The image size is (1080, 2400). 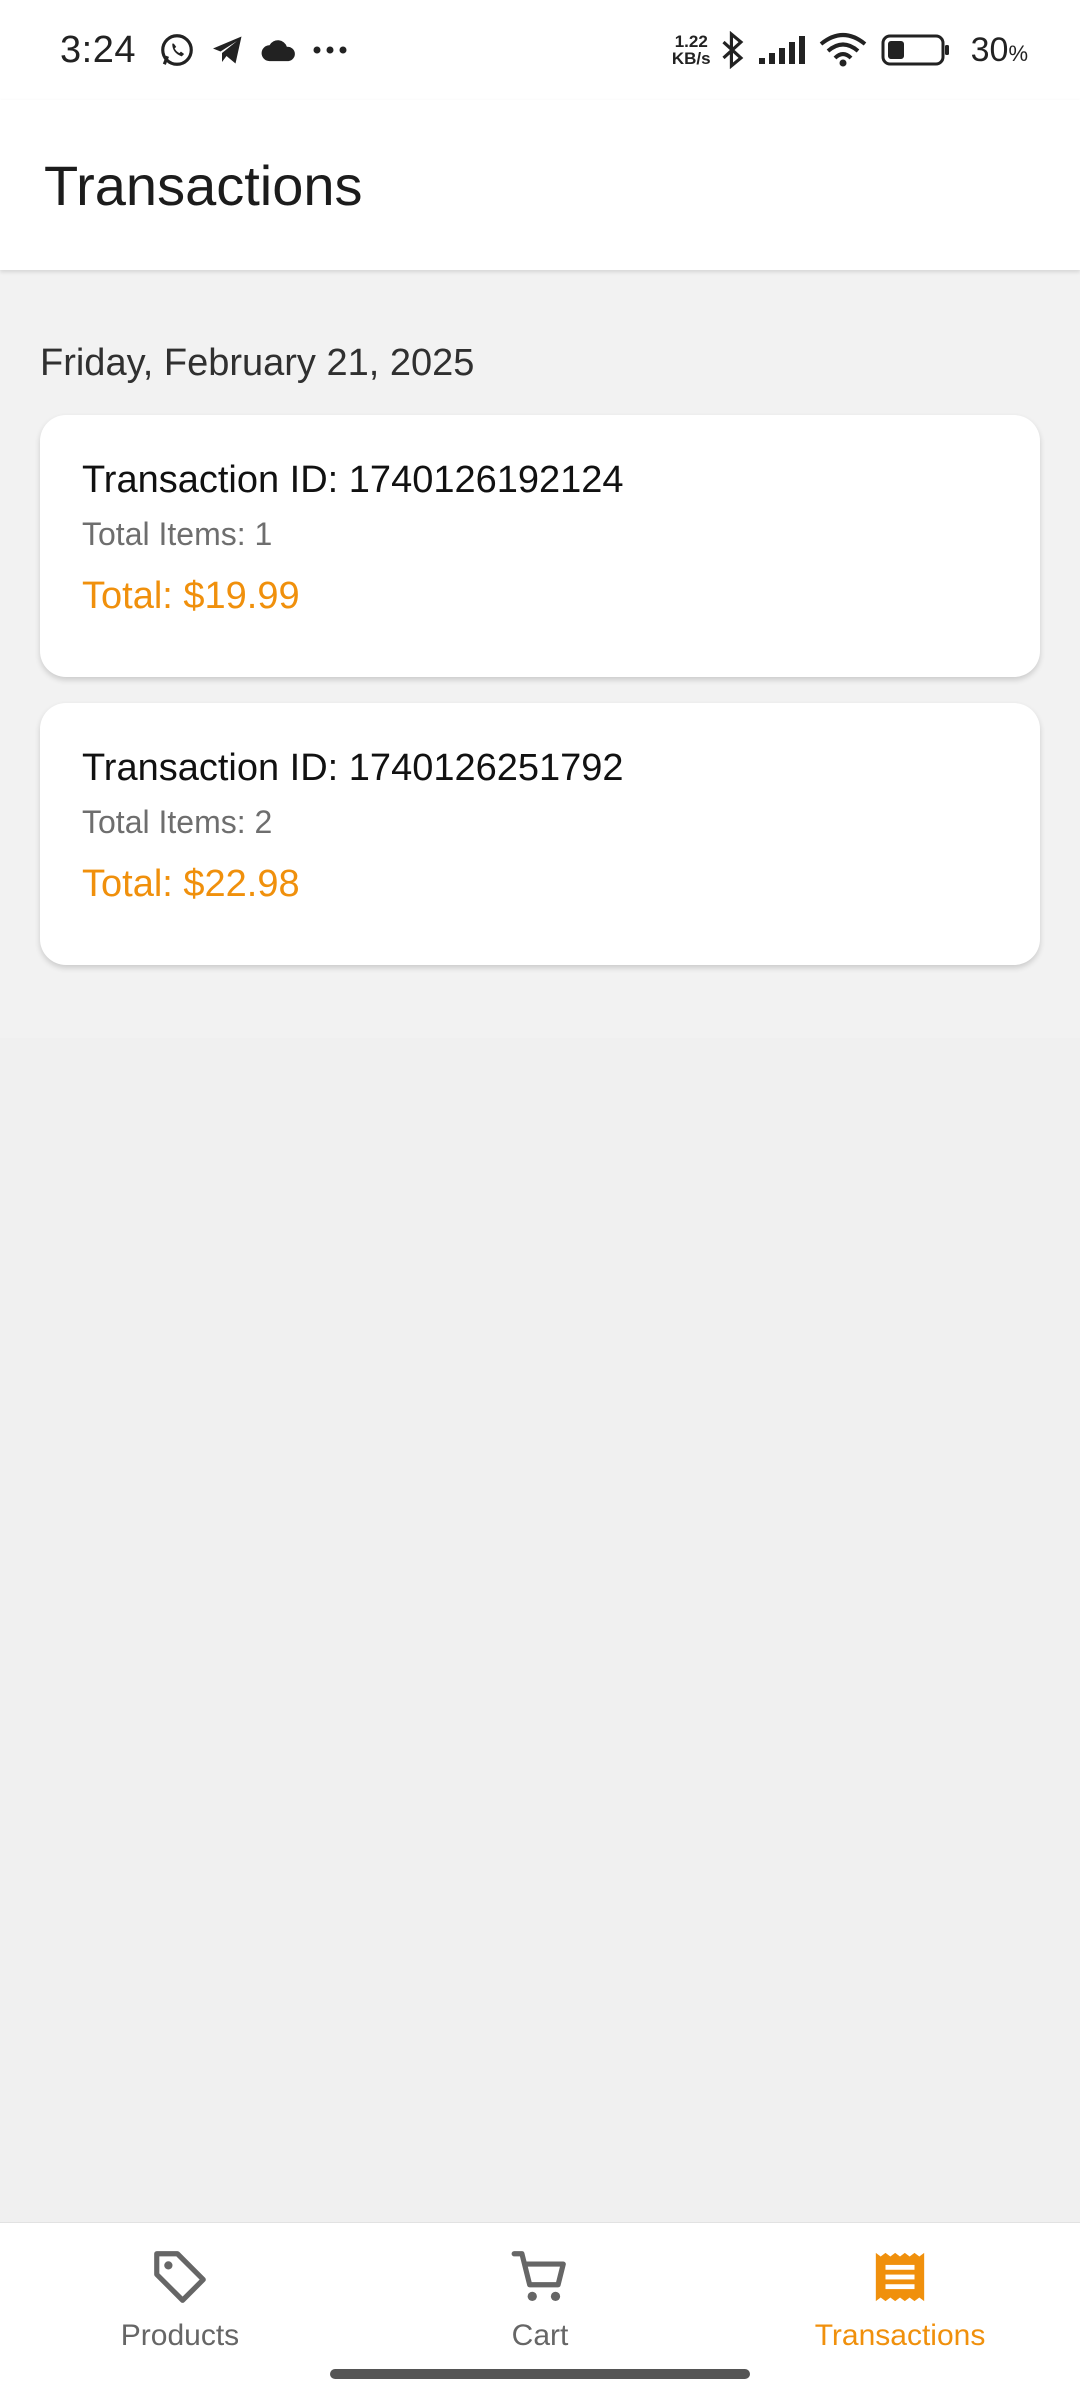 I want to click on bluetooth-icon, so click(x=733, y=50).